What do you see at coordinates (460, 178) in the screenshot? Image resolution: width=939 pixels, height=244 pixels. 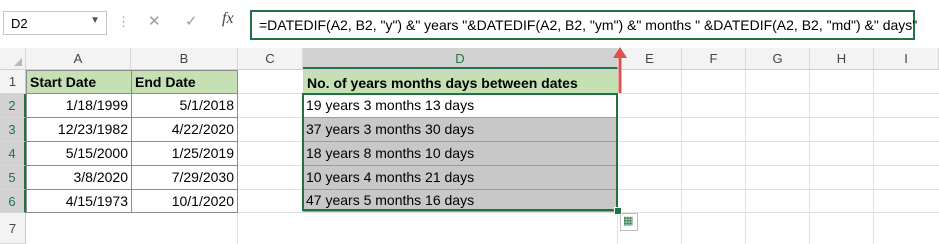 I see `cell-d5: 10 years 4 months 21 days` at bounding box center [460, 178].